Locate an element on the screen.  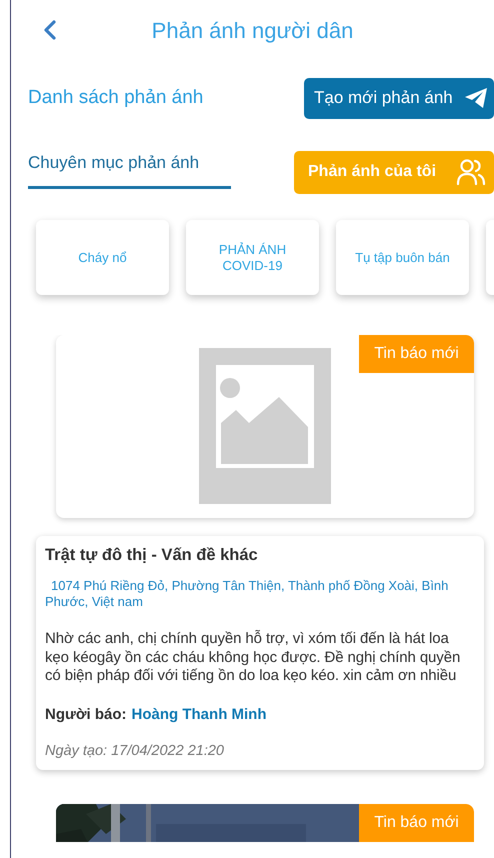
screen-title: Phản ánh người dân is located at coordinates (253, 31).